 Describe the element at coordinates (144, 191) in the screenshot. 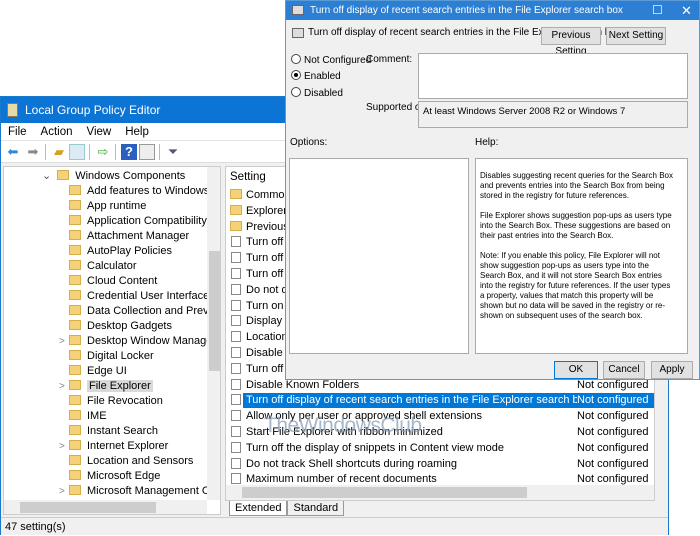

I see `tree-item: Add features to Windows 10` at that location.